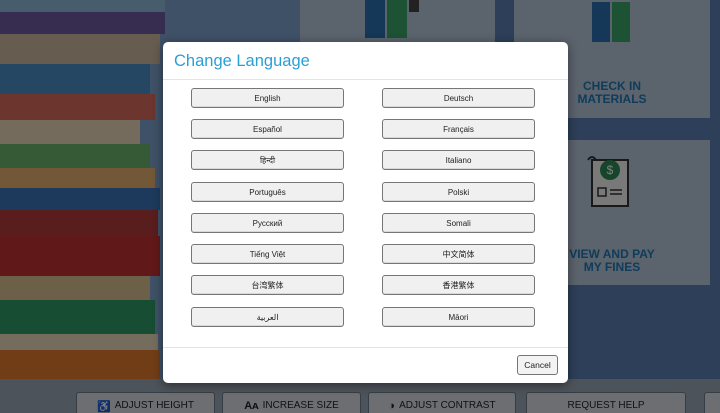 This screenshot has width=720, height=413. What do you see at coordinates (458, 192) in the screenshot?
I see `language-option-polski: Polski` at bounding box center [458, 192].